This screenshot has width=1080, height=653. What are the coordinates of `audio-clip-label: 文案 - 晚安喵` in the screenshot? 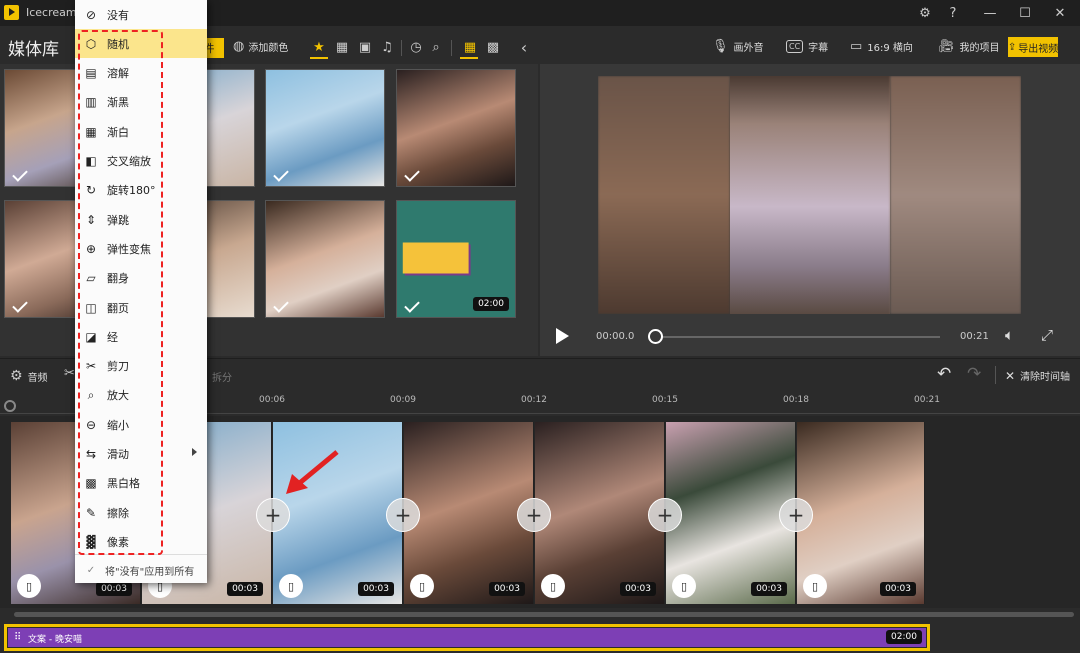 It's located at (55, 640).